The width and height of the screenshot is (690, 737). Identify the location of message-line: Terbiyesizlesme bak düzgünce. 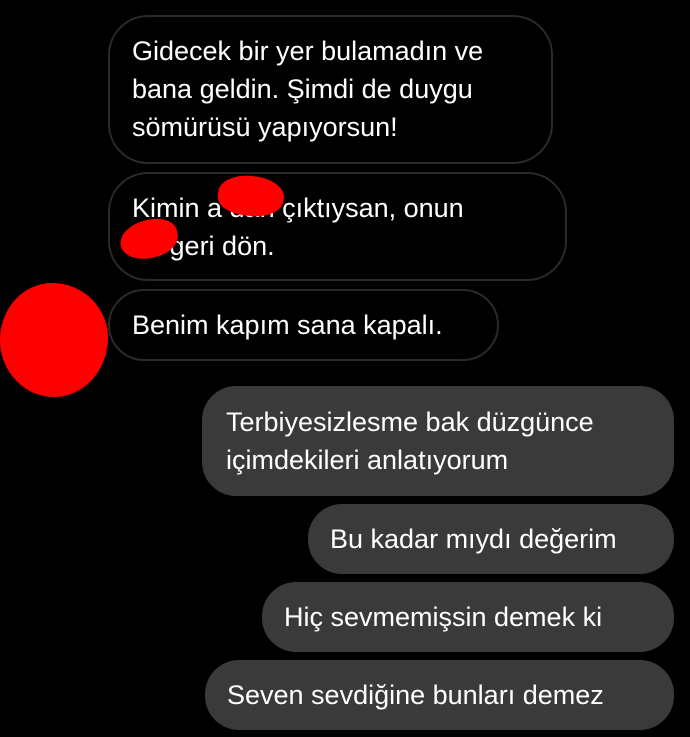
(410, 422).